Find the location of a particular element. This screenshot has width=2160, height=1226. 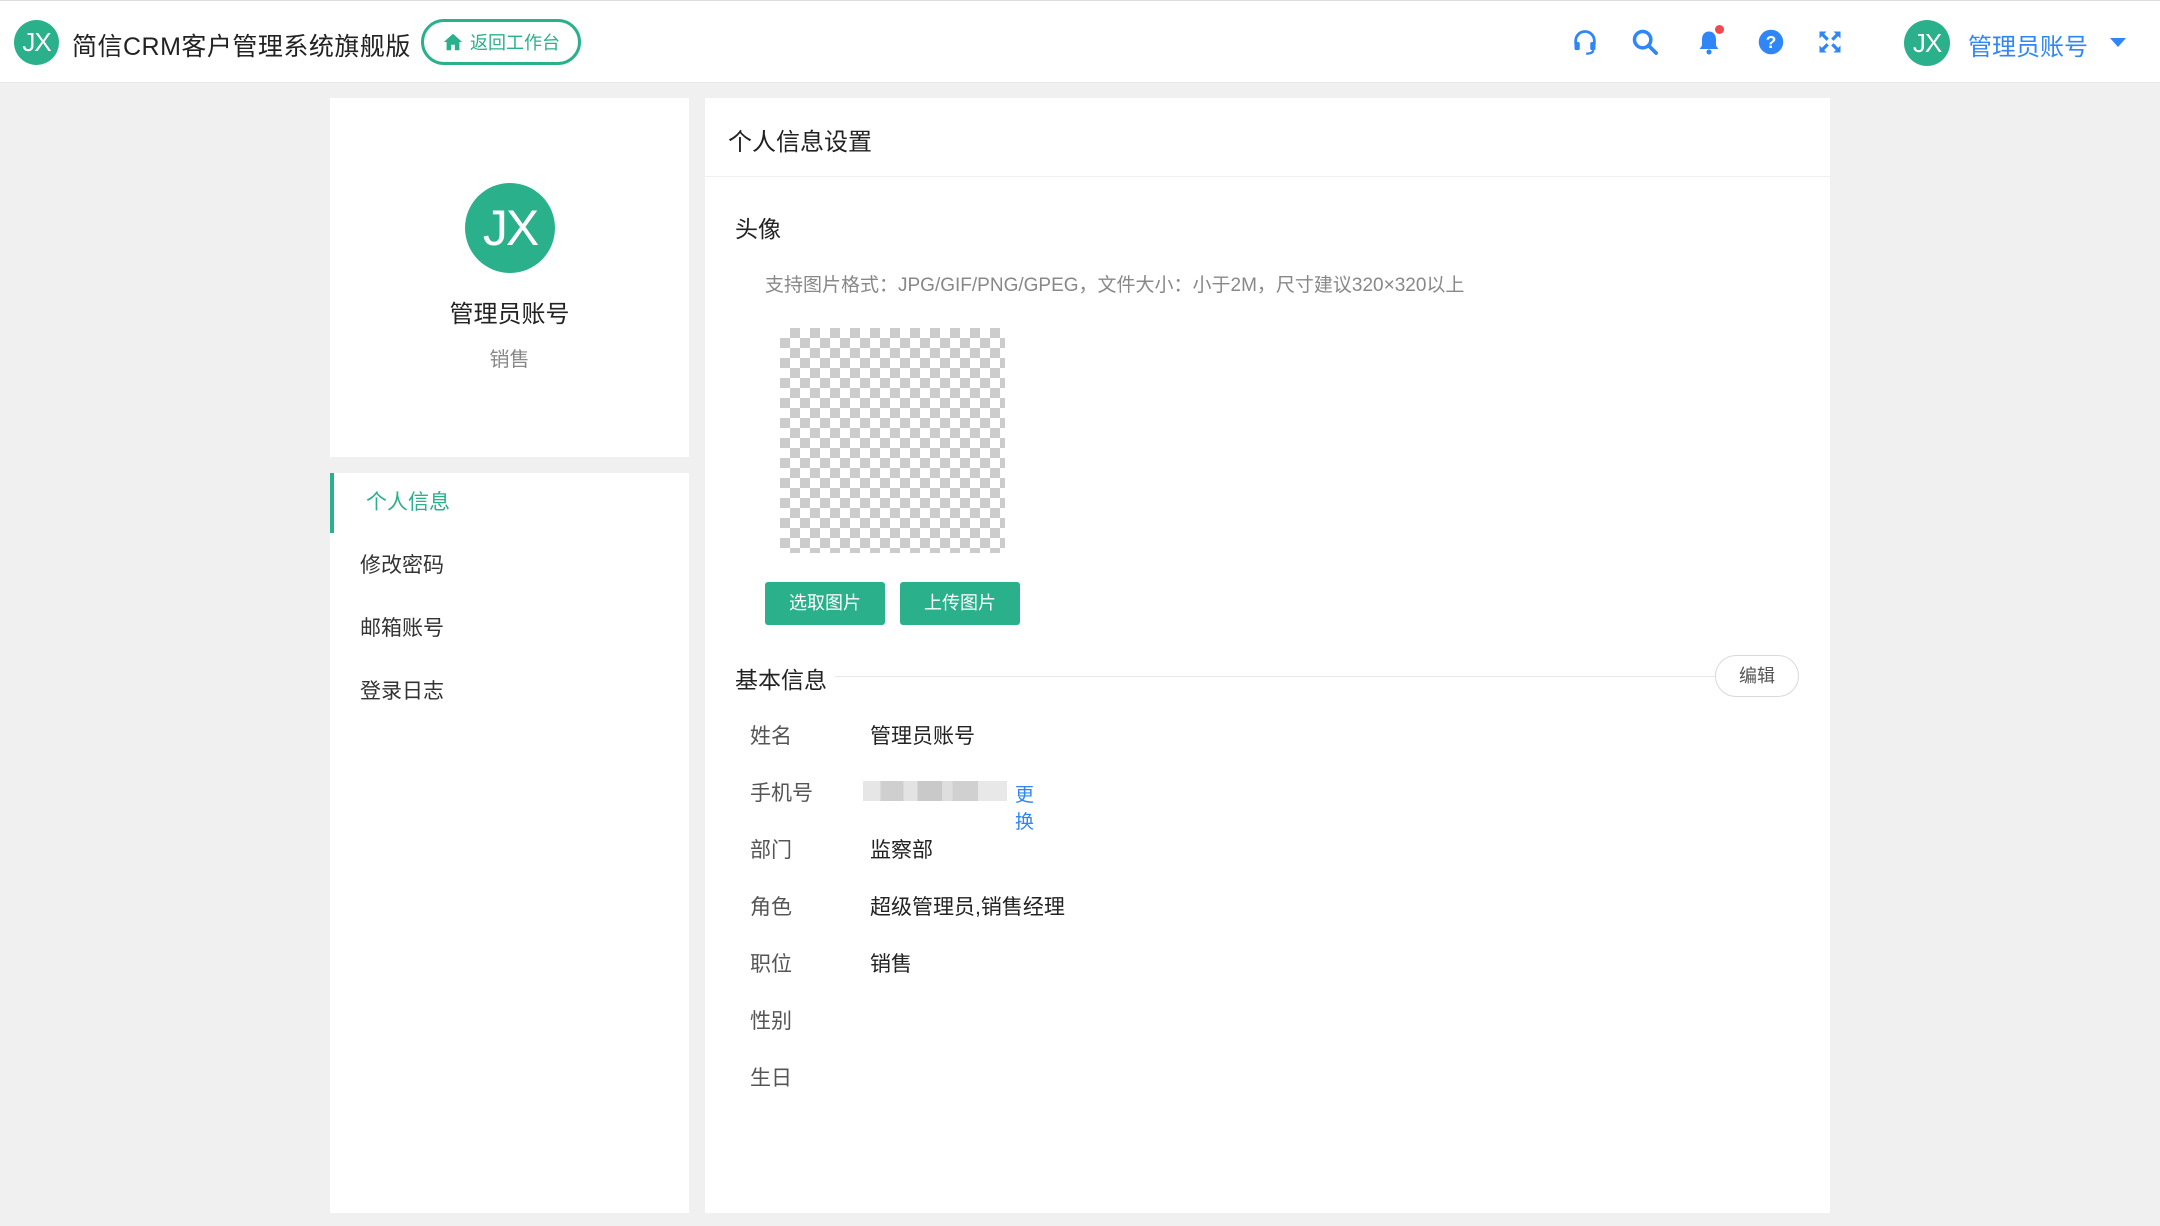

change-phone-link: 更换 is located at coordinates (1024, 807).